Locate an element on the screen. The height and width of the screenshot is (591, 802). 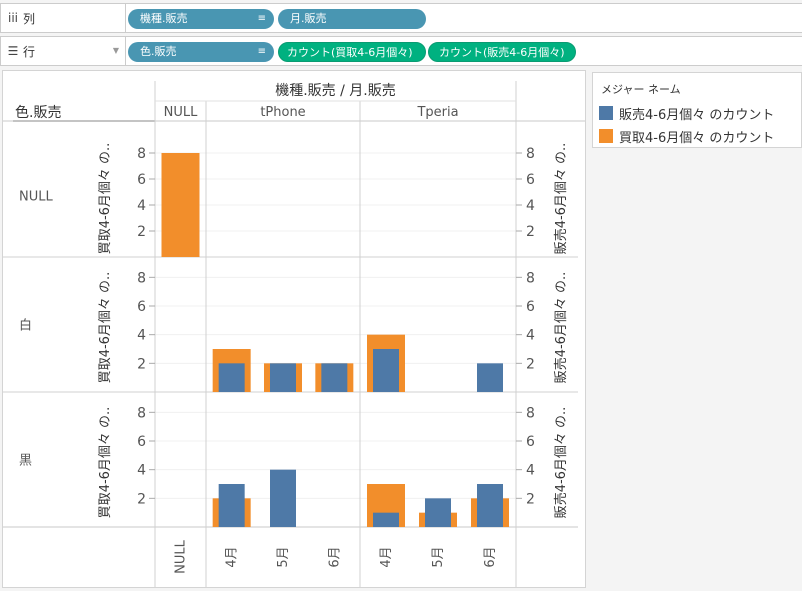
pill-model-sales: 機種.販売 ≡ is located at coordinates (201, 19).